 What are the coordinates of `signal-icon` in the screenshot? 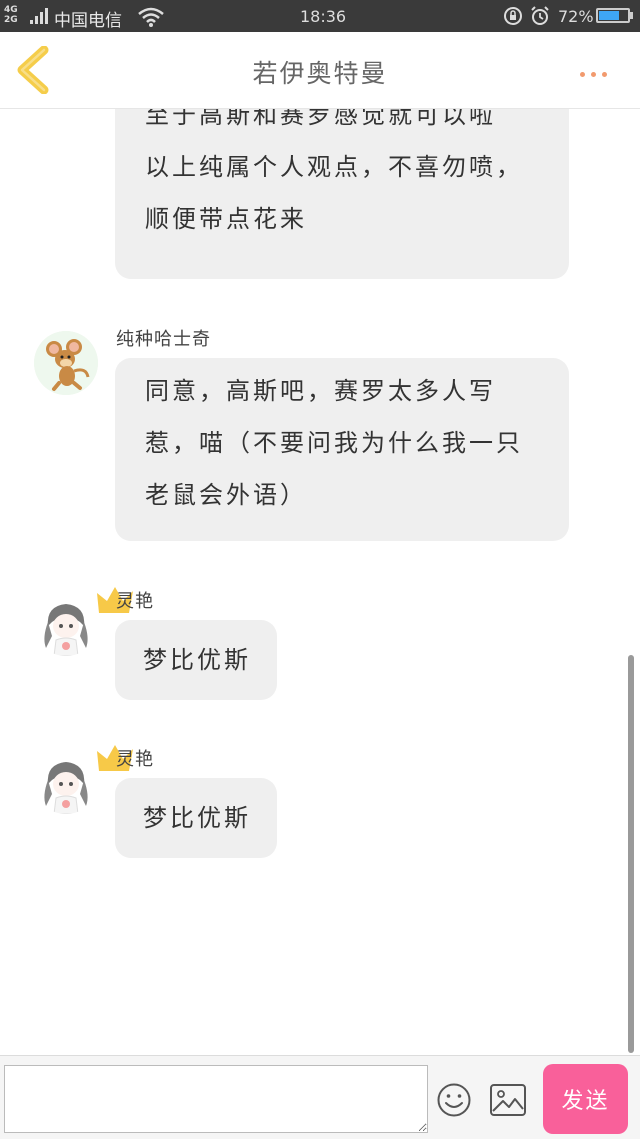 It's located at (39, 16).